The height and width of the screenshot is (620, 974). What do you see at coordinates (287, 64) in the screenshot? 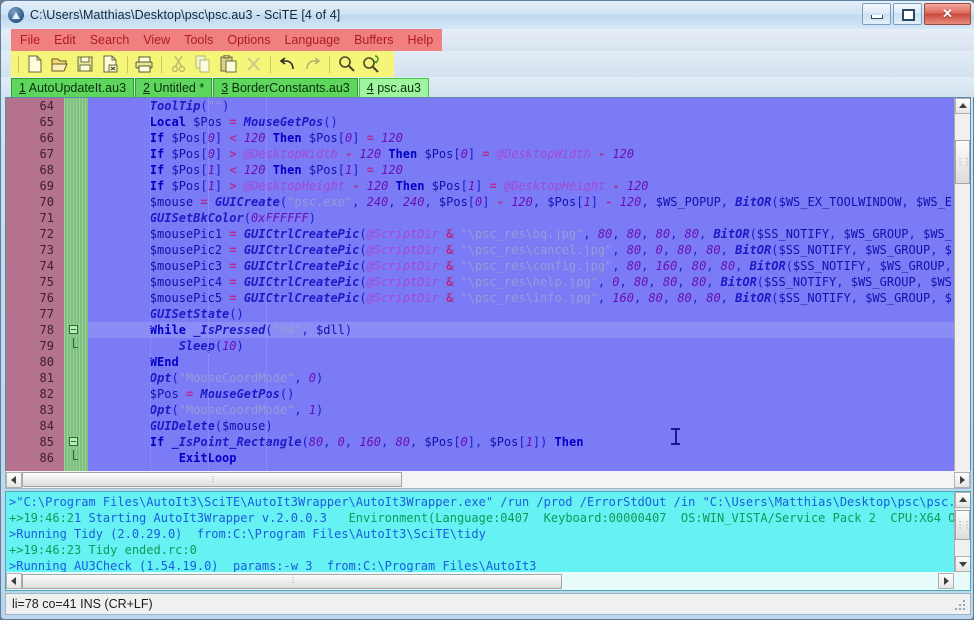
I see `undo-icon` at bounding box center [287, 64].